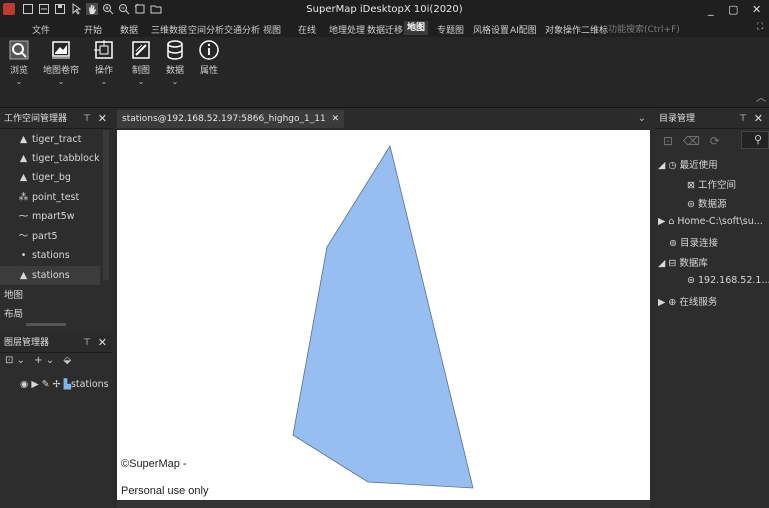 Image resolution: width=769 pixels, height=508 pixels. I want to click on tree-item-tiger-bg: ▲ tiger_bg, so click(44, 177).